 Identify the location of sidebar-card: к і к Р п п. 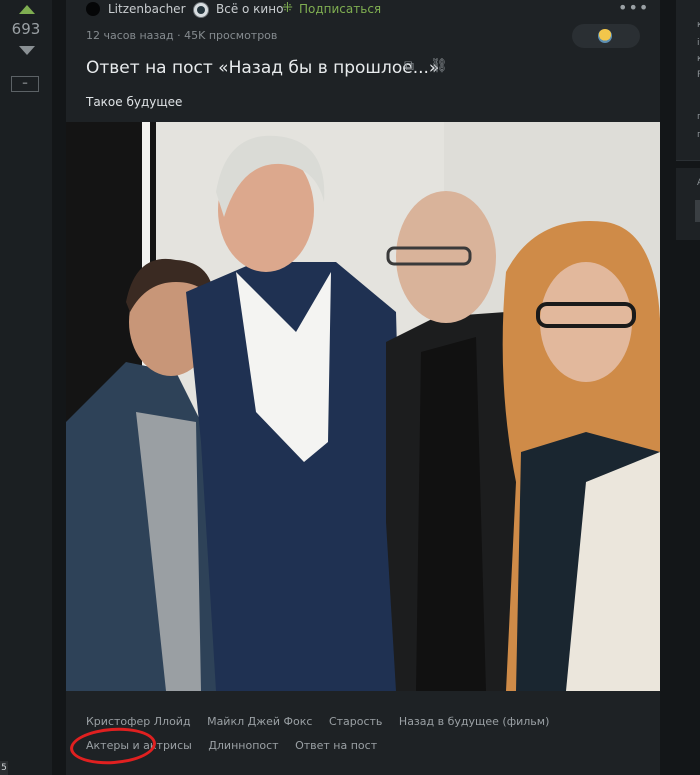
(688, 80).